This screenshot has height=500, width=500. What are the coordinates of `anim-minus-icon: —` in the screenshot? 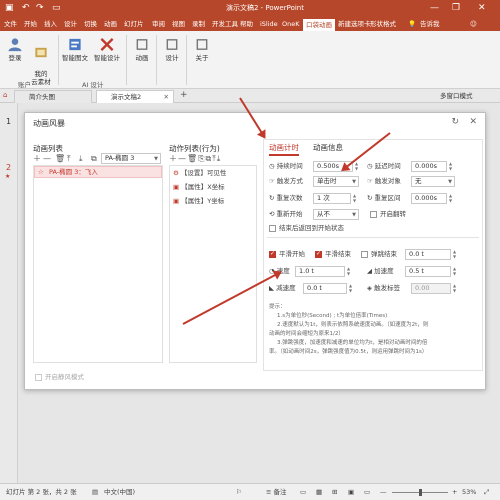 It's located at (47, 158).